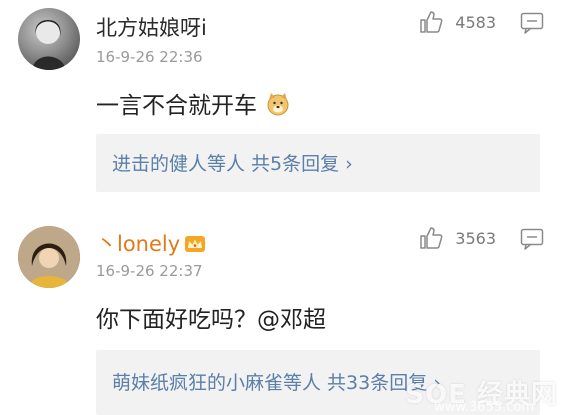 This screenshot has width=564, height=415. What do you see at coordinates (211, 320) in the screenshot?
I see `comment-text: 你下面好吃吗？@邓超` at bounding box center [211, 320].